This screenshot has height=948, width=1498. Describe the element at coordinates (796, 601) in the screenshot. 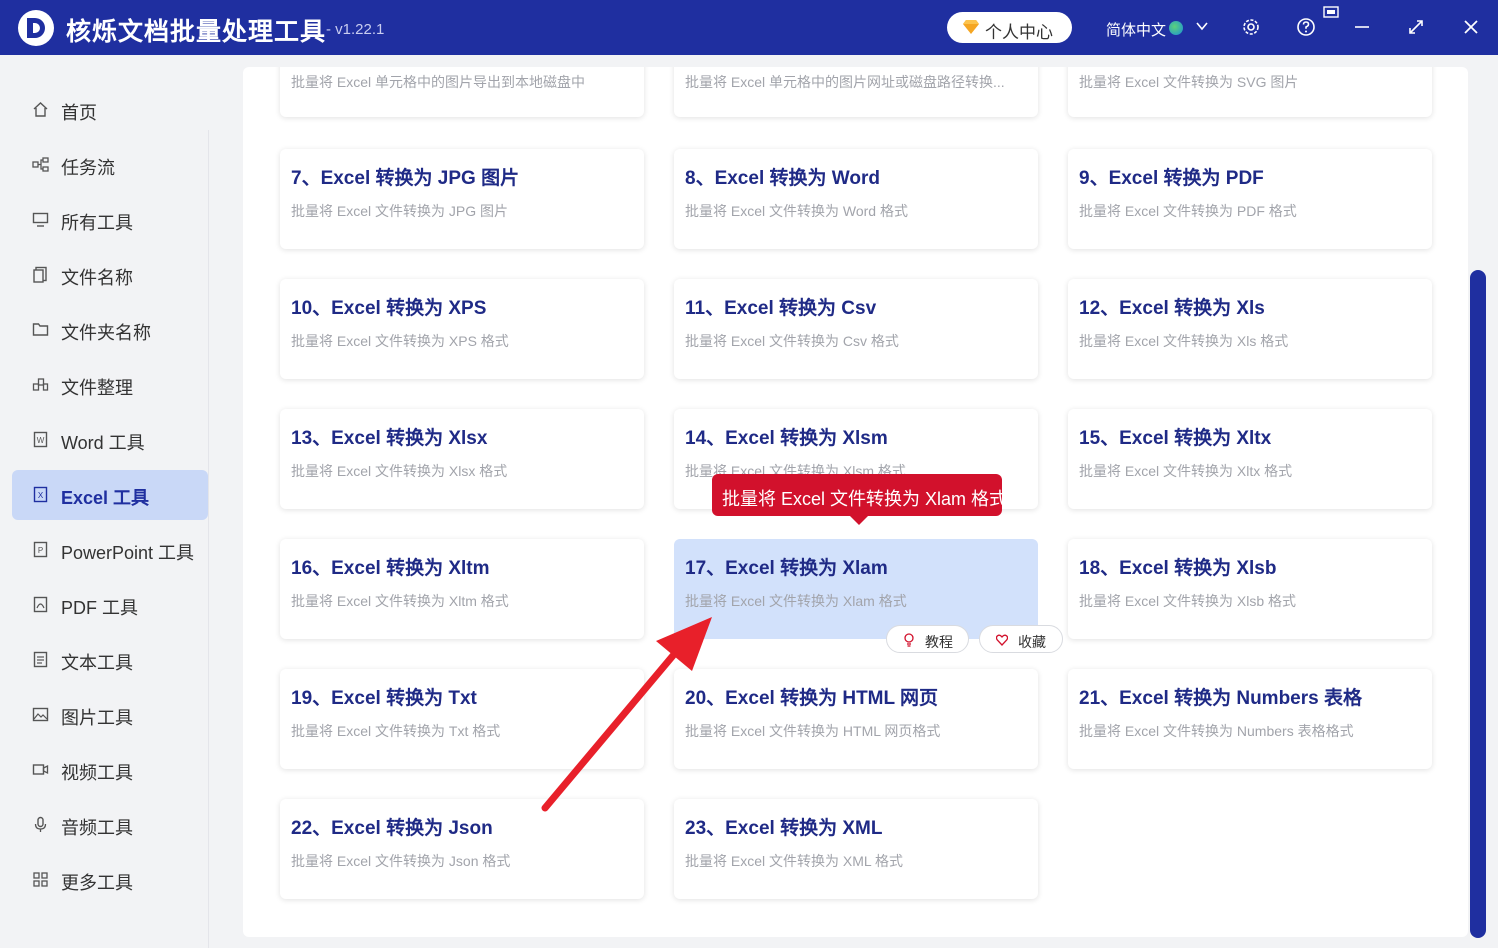

I see `tool-card-desc: 批量将 Excel 文件转换为 Xlam 格式` at that location.